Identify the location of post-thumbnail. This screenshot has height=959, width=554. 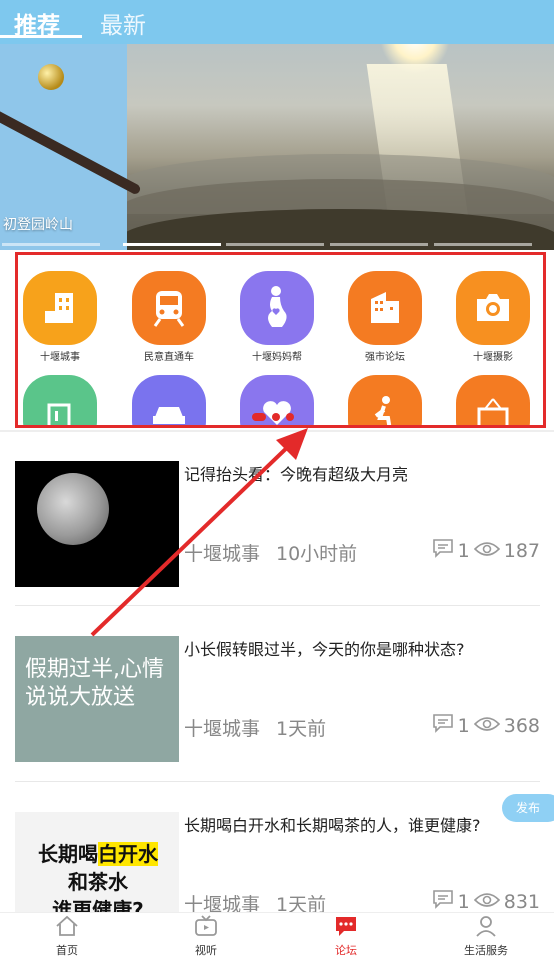
(97, 524).